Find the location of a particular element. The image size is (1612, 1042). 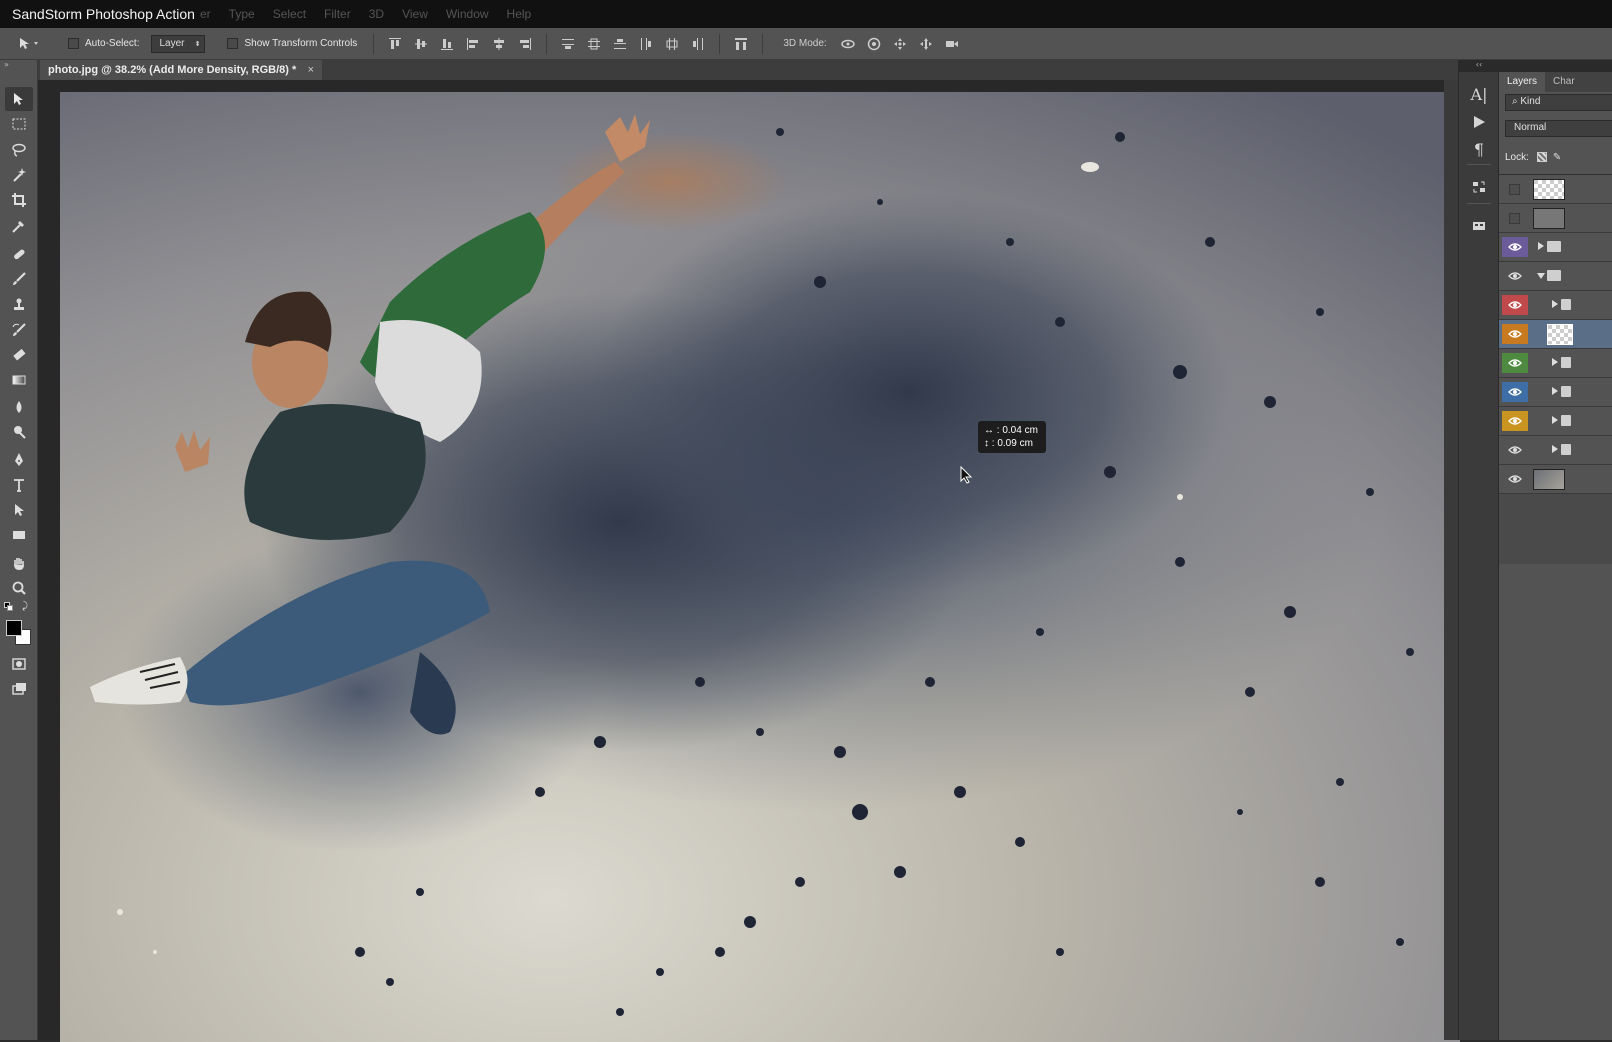

distribute-vcenter-button is located at coordinates (594, 44).